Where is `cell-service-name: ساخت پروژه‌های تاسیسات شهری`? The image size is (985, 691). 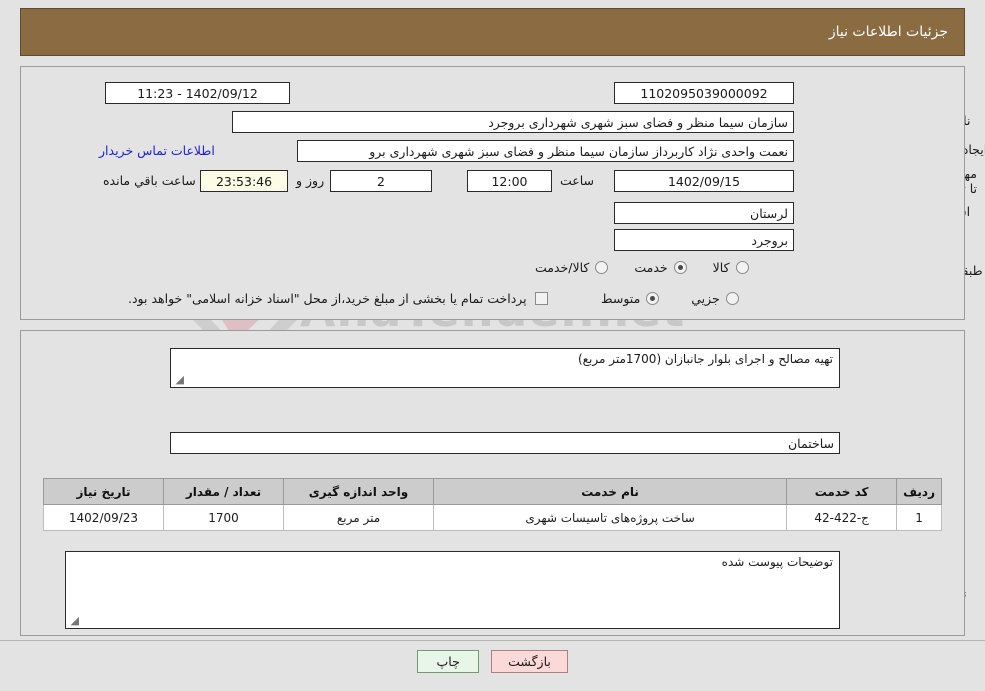 cell-service-name: ساخت پروژه‌های تاسیسات شهری is located at coordinates (610, 517).